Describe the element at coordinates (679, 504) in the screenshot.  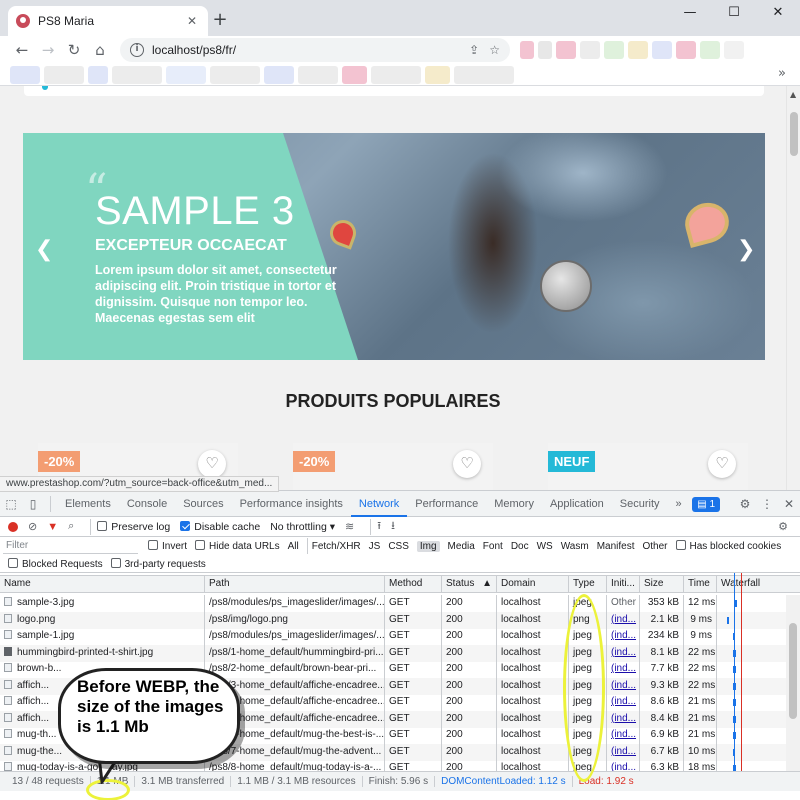
I see `more-tabs-icon: »` at that location.